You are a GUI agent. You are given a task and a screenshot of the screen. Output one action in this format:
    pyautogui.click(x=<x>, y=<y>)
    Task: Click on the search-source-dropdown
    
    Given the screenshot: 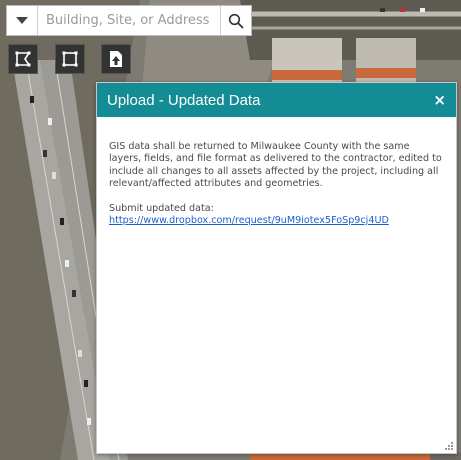 What is the action you would take?
    pyautogui.click(x=22, y=20)
    